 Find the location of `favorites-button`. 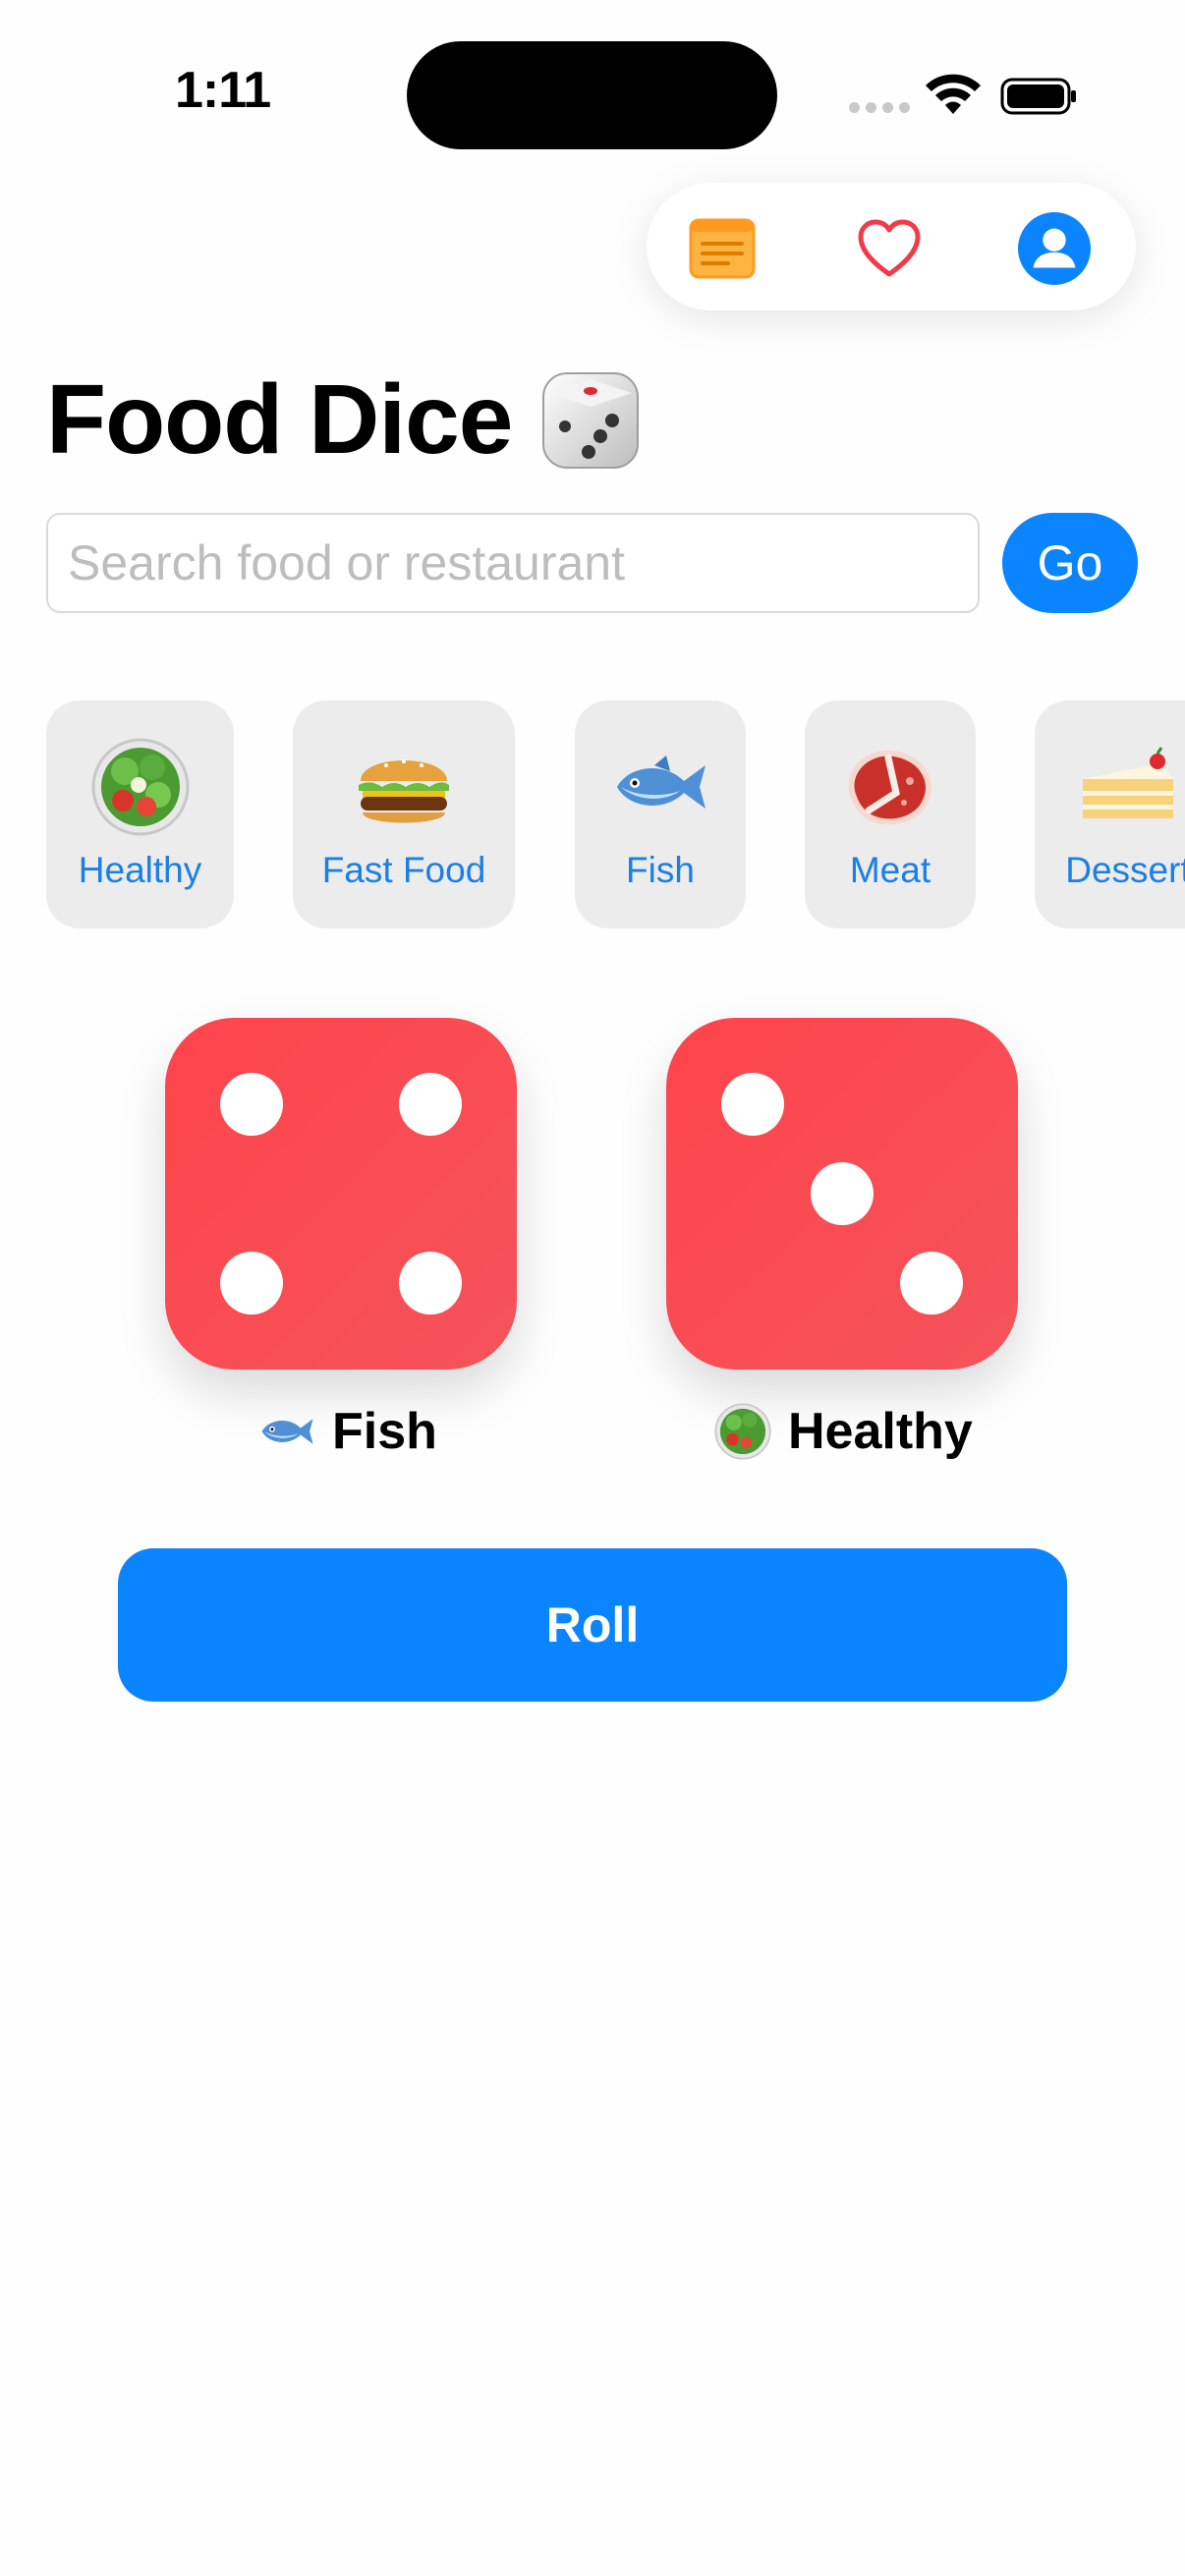

favorites-button is located at coordinates (890, 248).